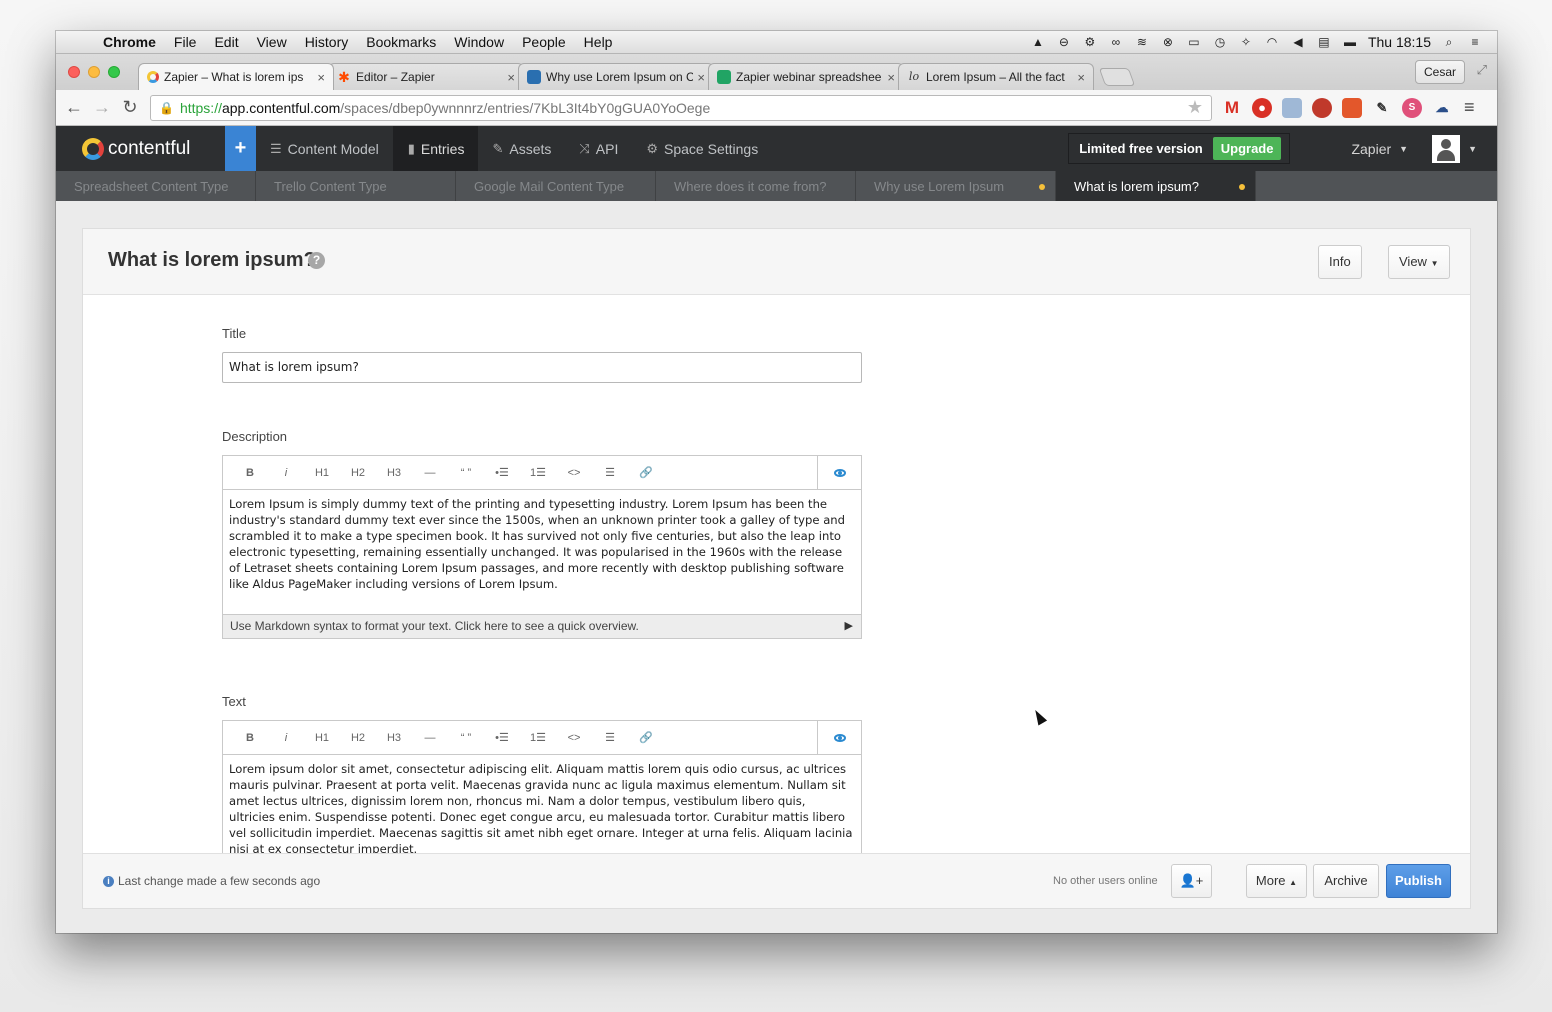  What do you see at coordinates (1352, 107) in the screenshot?
I see `bookmark-ext-icon` at bounding box center [1352, 107].